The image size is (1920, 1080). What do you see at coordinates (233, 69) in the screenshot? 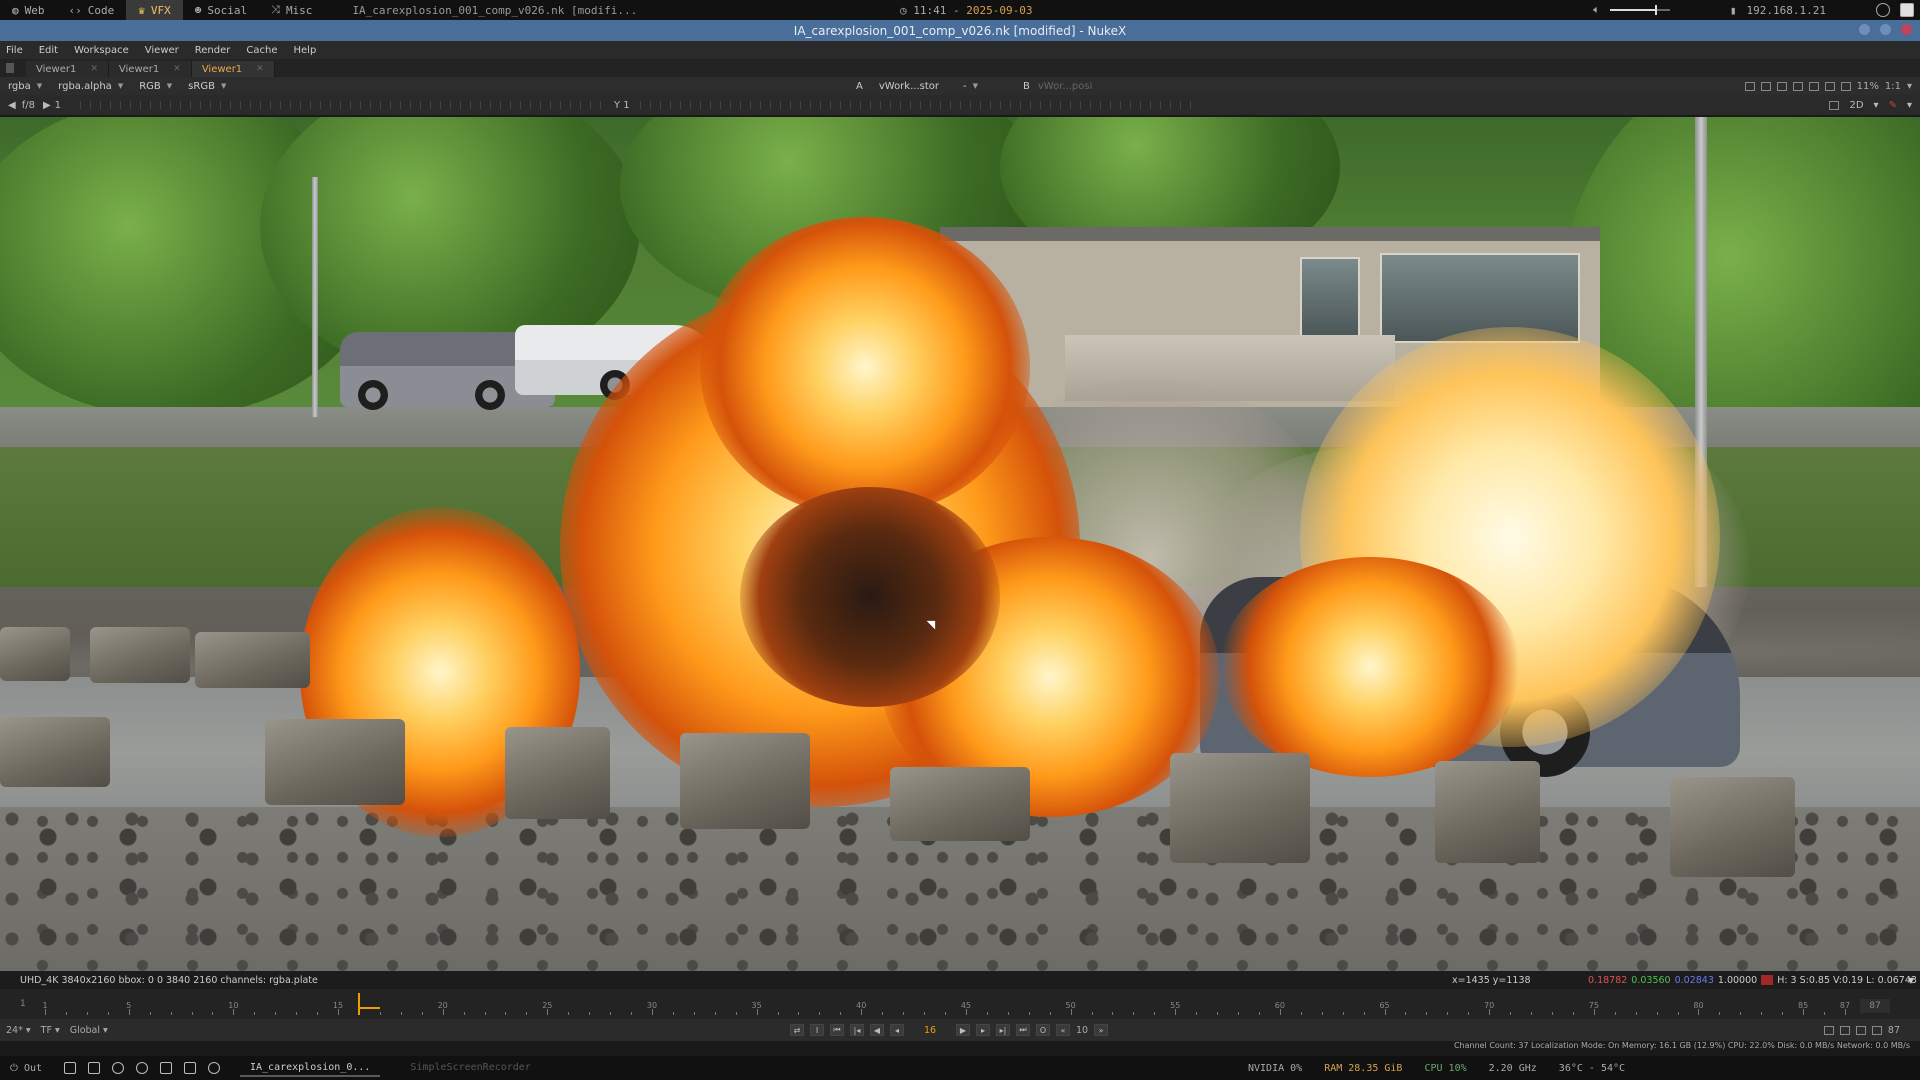
I see `tab-viewer1-active: Viewer1 ✕` at bounding box center [233, 69].